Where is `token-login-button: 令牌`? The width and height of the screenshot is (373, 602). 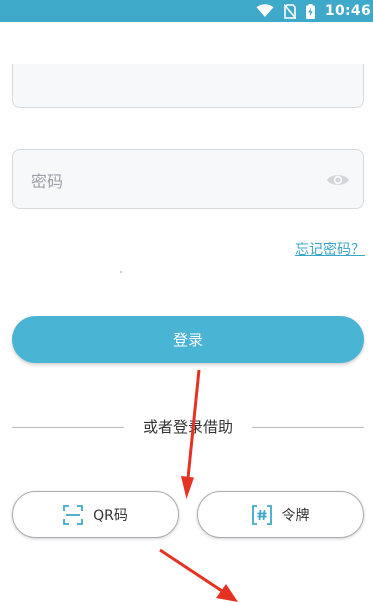 token-login-button: 令牌 is located at coordinates (280, 514).